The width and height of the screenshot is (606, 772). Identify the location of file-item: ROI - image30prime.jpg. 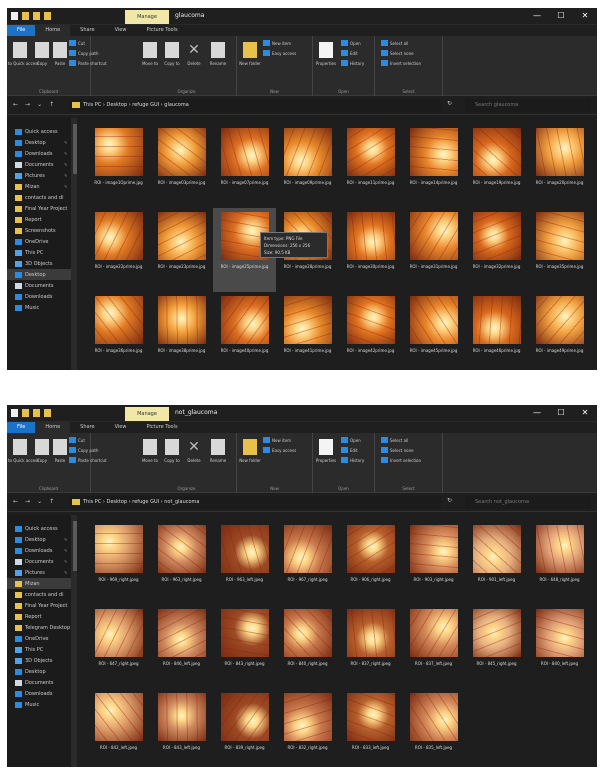
(370, 250).